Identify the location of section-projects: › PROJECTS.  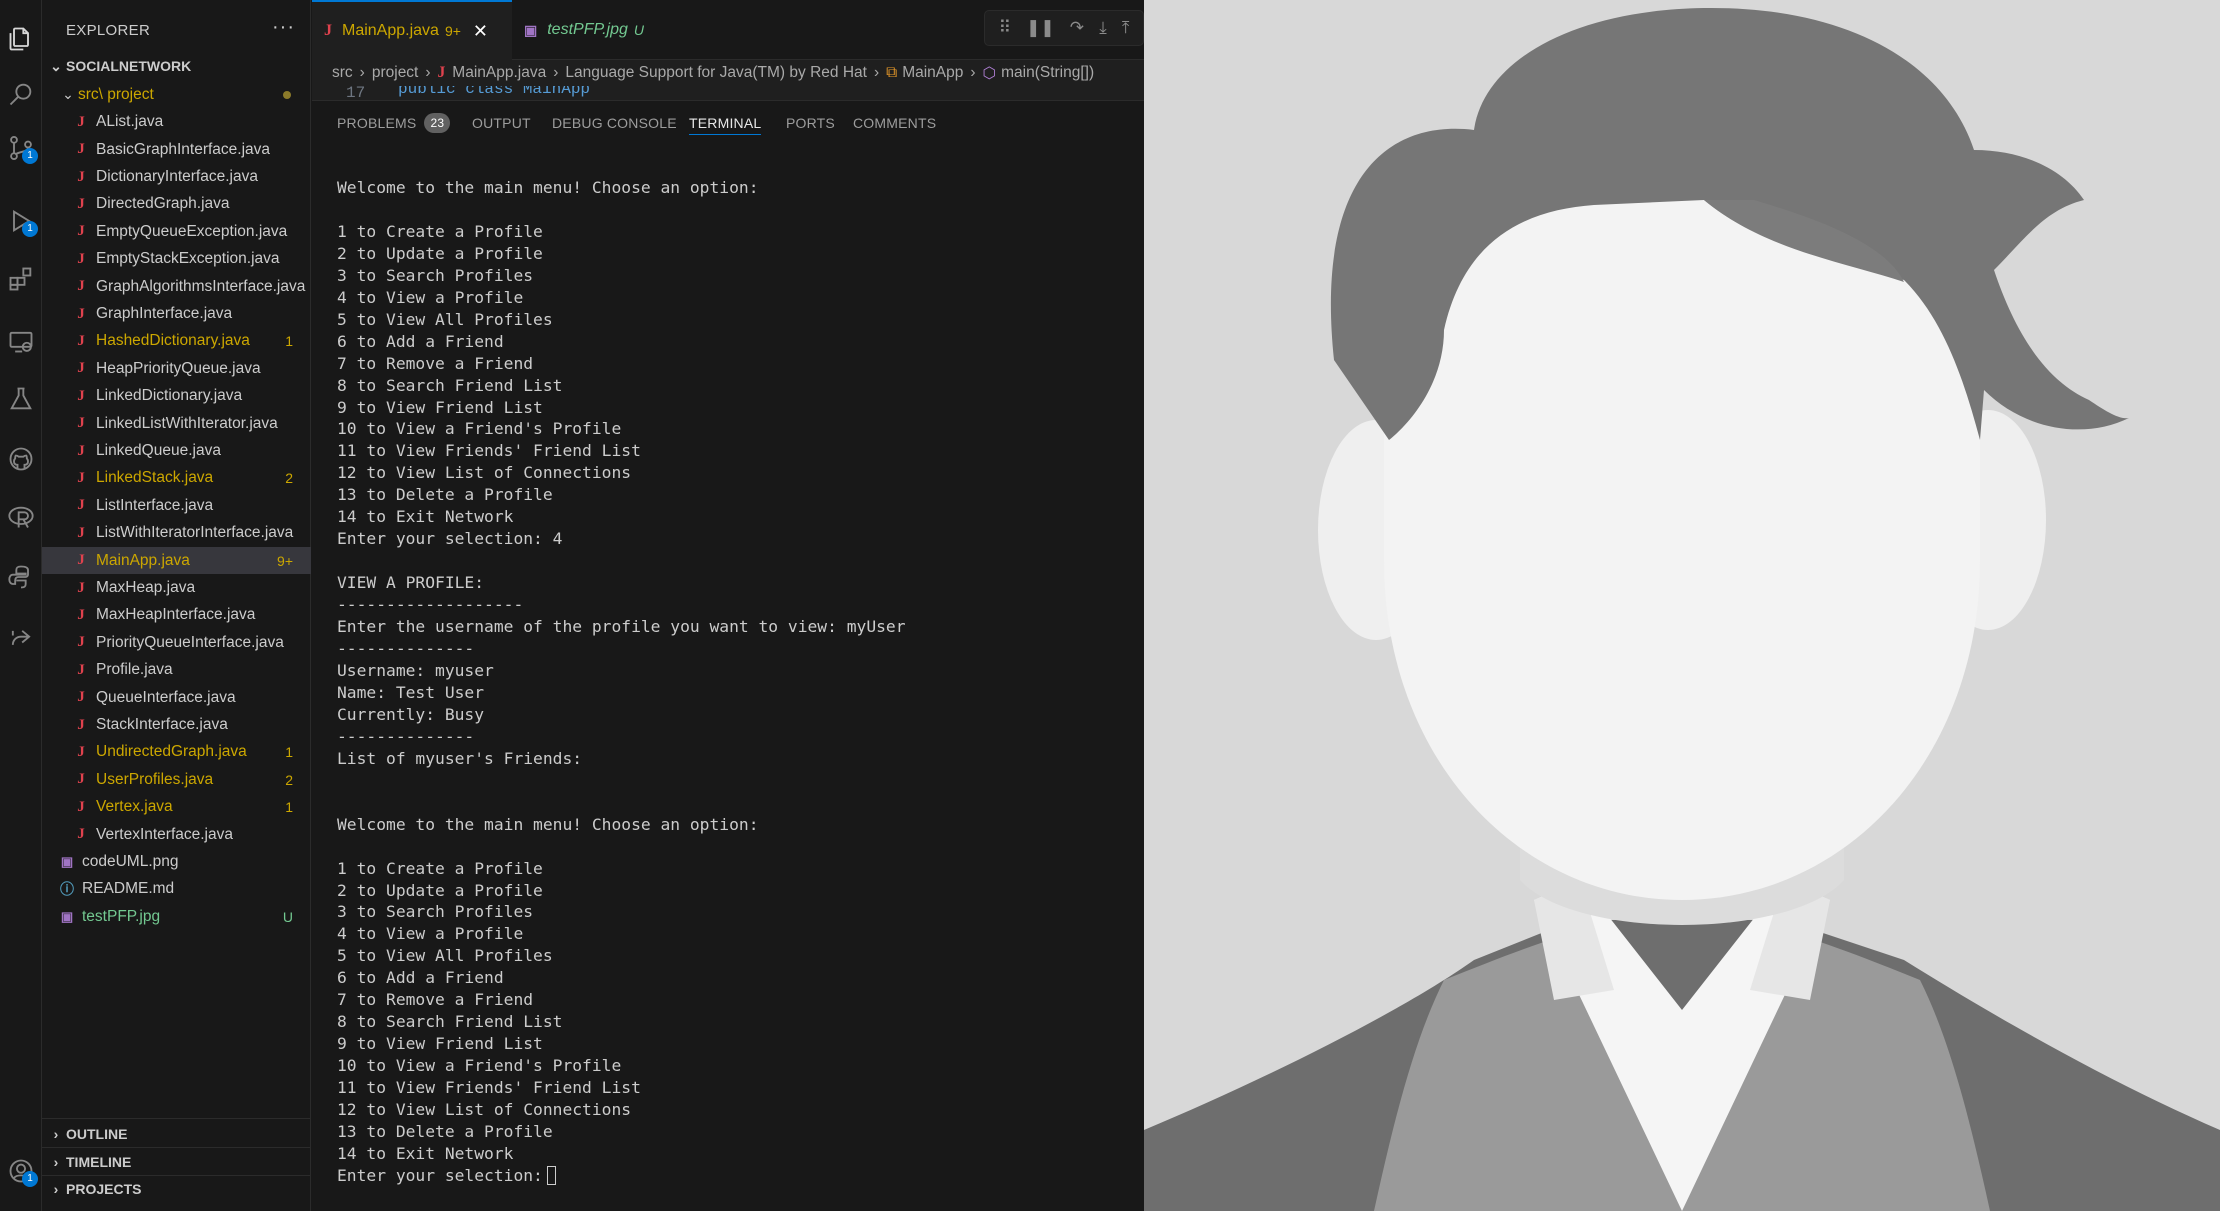
(176, 1189).